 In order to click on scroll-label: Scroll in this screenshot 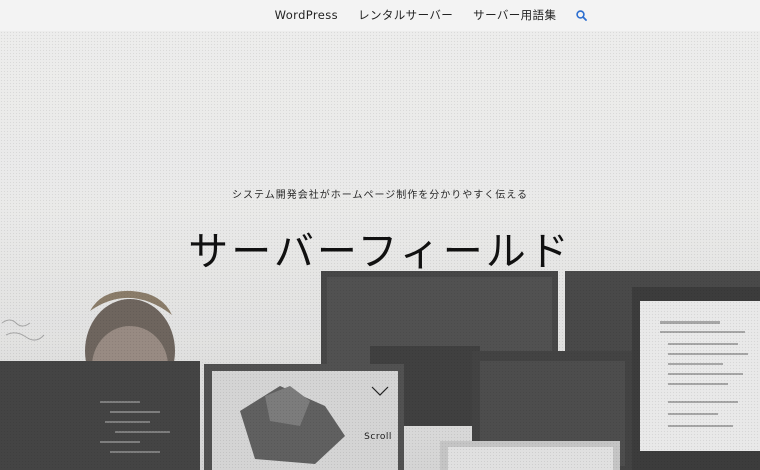, I will do `click(378, 437)`.